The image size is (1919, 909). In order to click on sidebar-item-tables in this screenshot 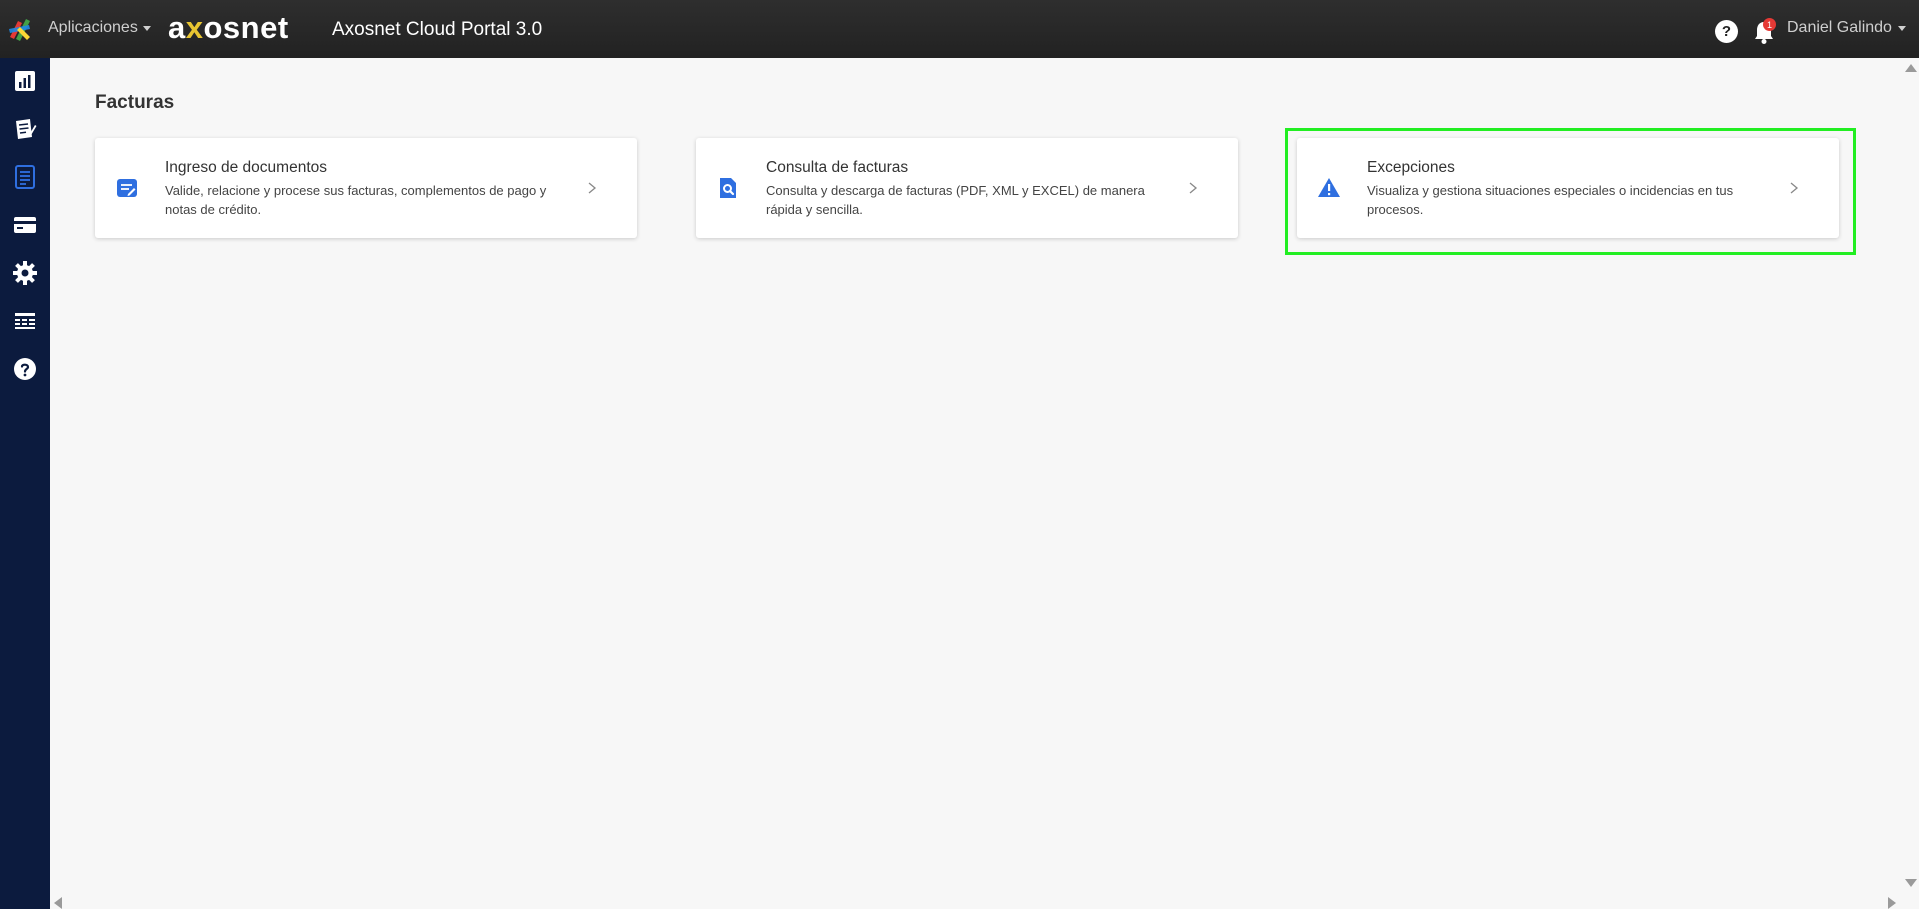, I will do `click(25, 321)`.